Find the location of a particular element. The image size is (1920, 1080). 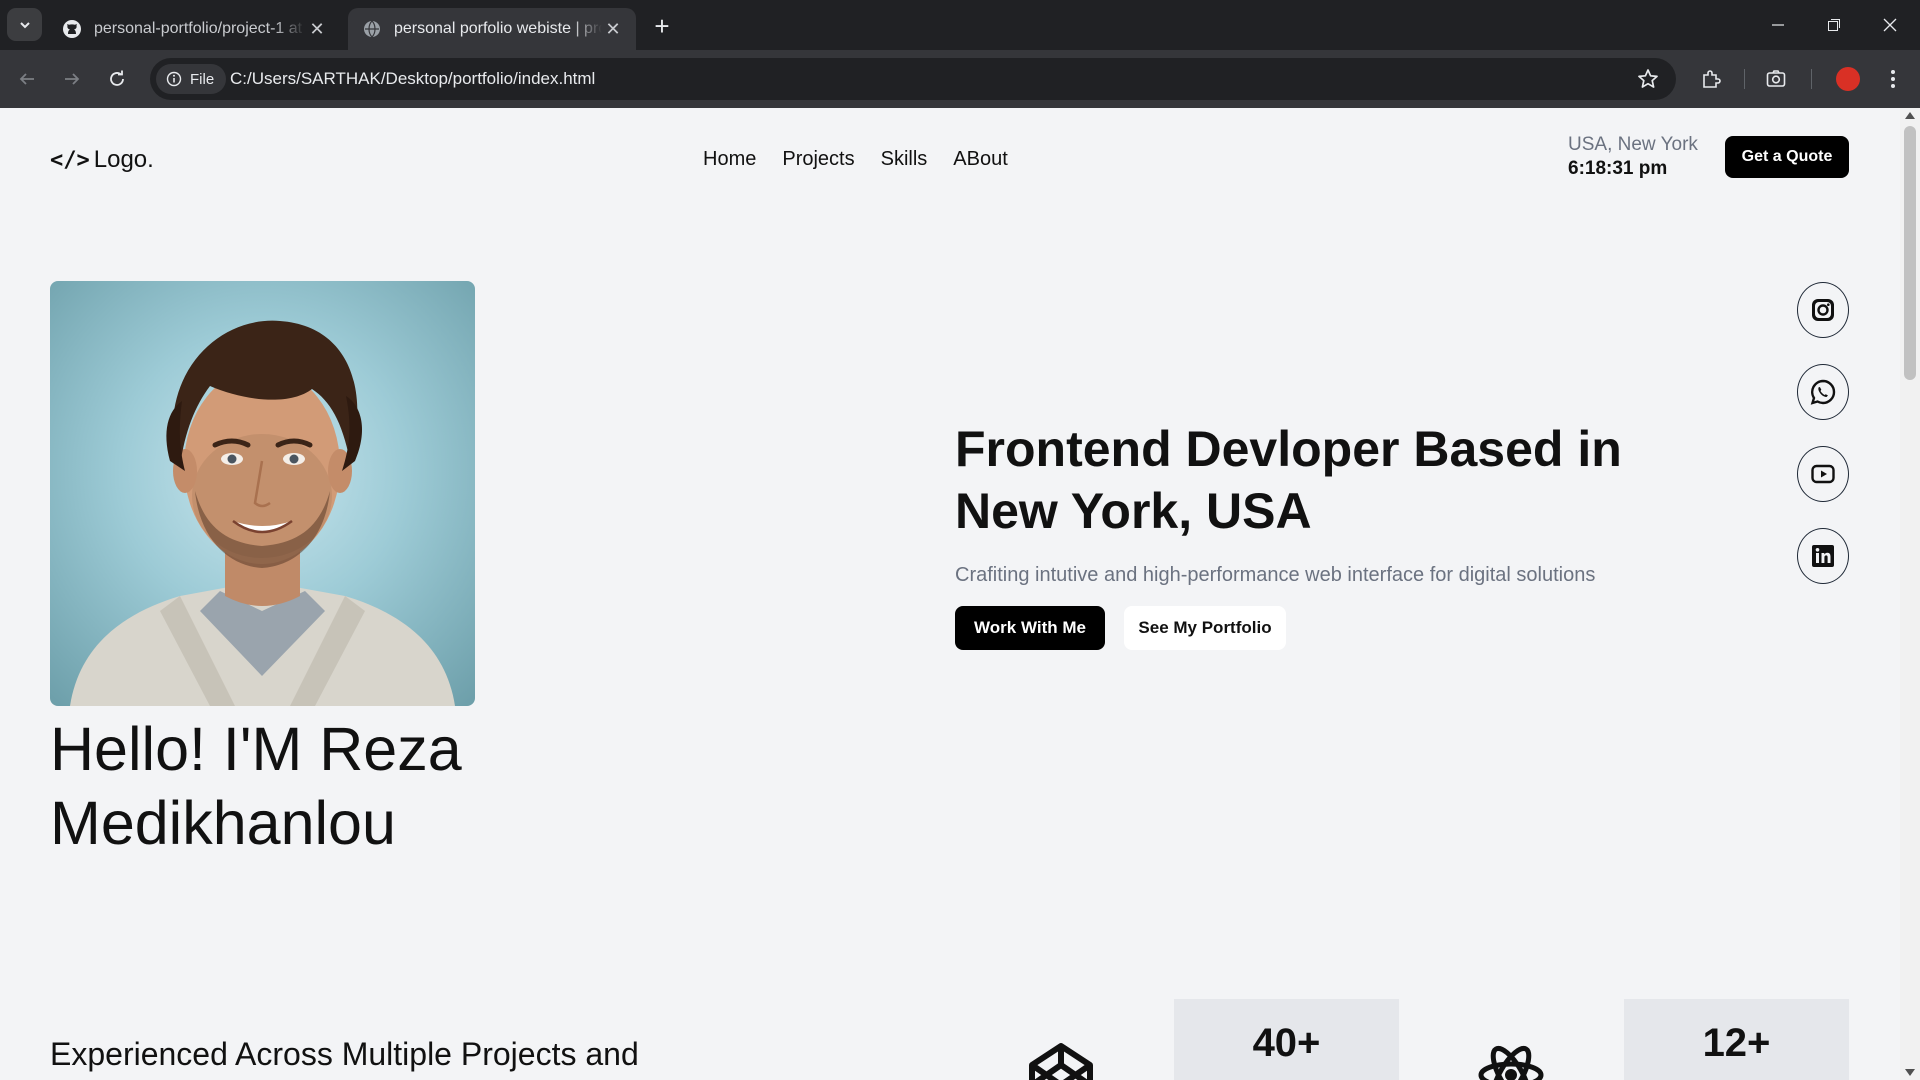

globe-icon is located at coordinates (372, 29).